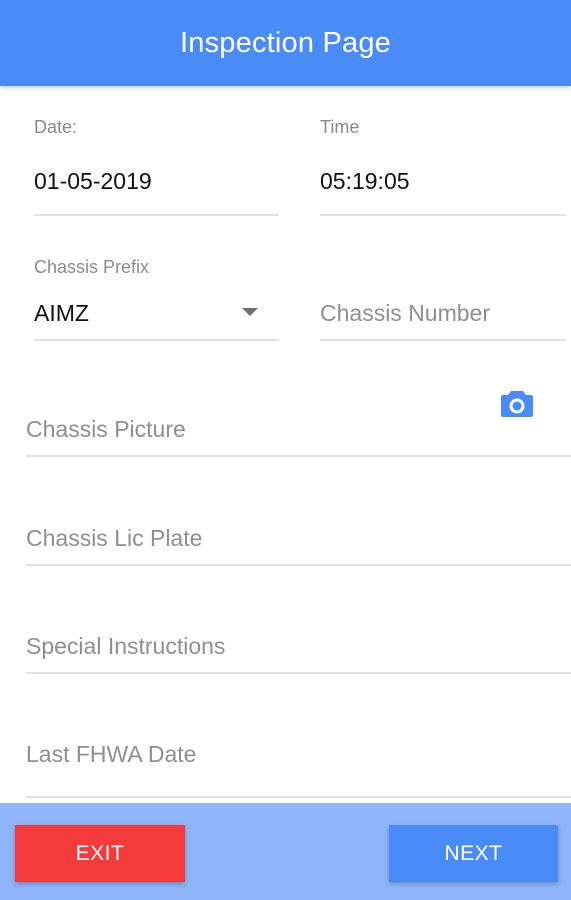 The height and width of the screenshot is (900, 571). Describe the element at coordinates (517, 404) in the screenshot. I see `camera-icon` at that location.